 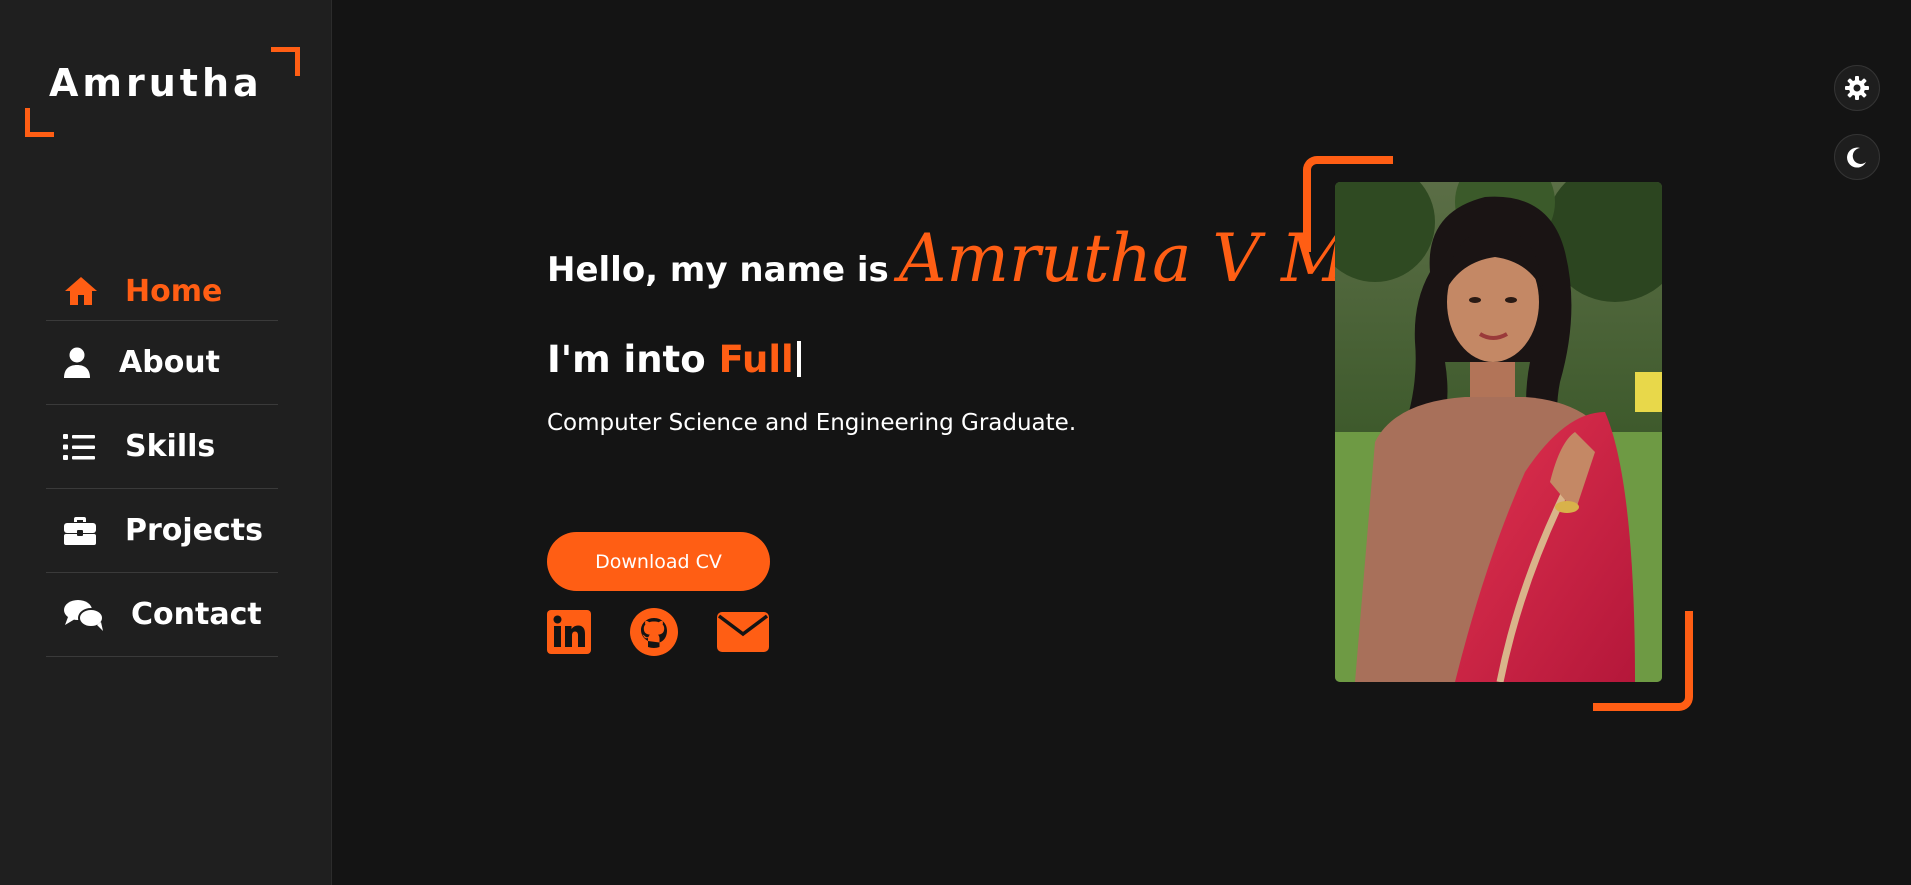 What do you see at coordinates (658, 561) in the screenshot?
I see `download-cv-button: Download CV` at bounding box center [658, 561].